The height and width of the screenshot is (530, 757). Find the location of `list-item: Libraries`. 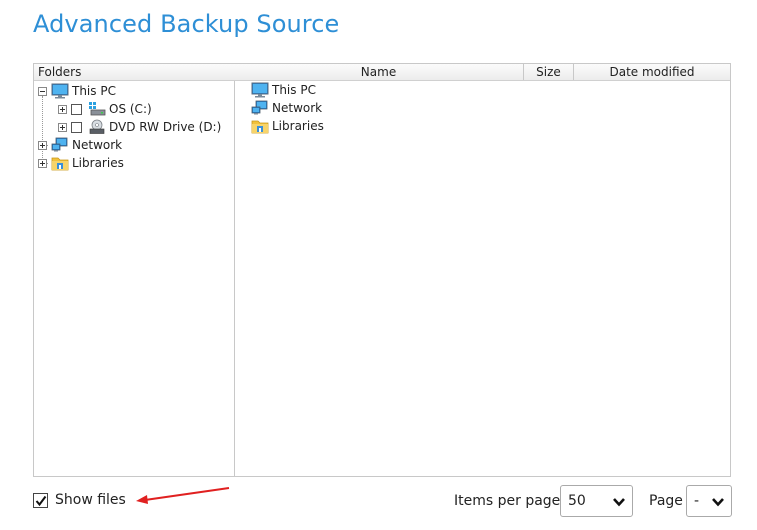

list-item: Libraries is located at coordinates (287, 126).